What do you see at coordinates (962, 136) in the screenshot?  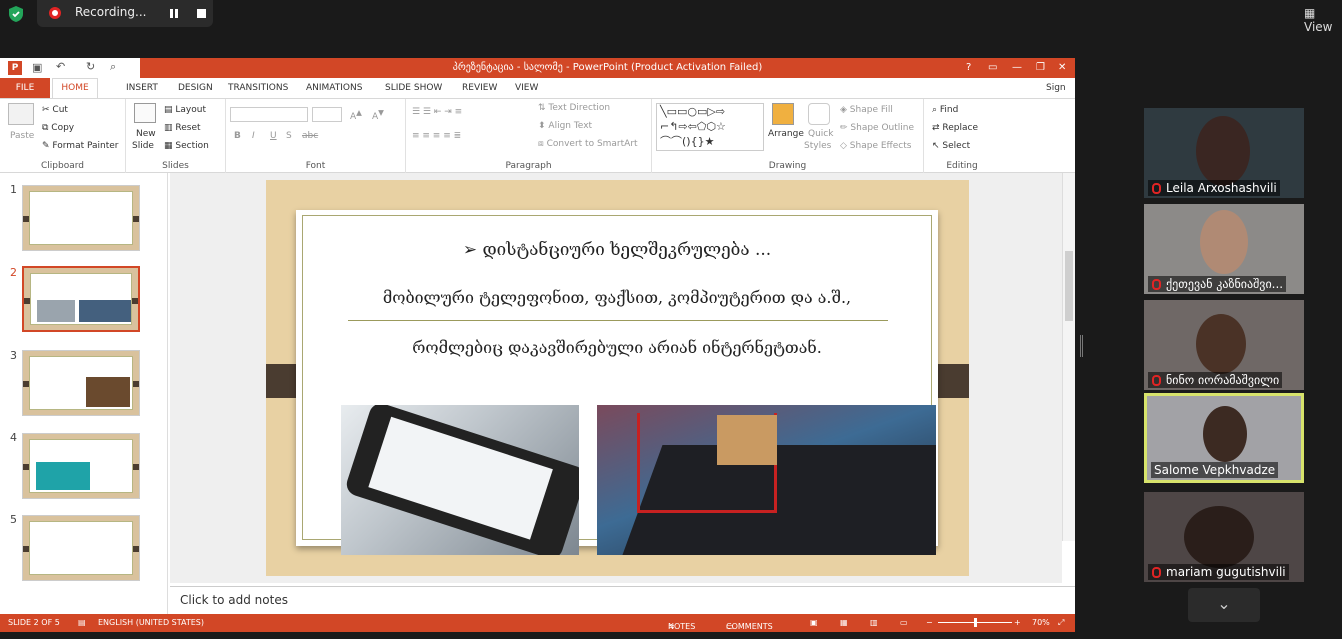 I see `editing-group: ⌕ Find ⇄ Replace ↖ Select Editing` at bounding box center [962, 136].